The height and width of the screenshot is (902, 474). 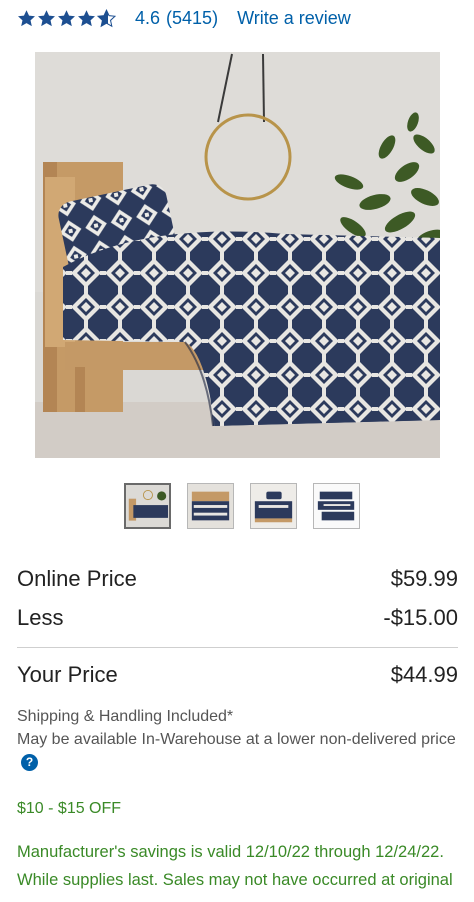 I want to click on your-price-label: Your Price, so click(x=67, y=674).